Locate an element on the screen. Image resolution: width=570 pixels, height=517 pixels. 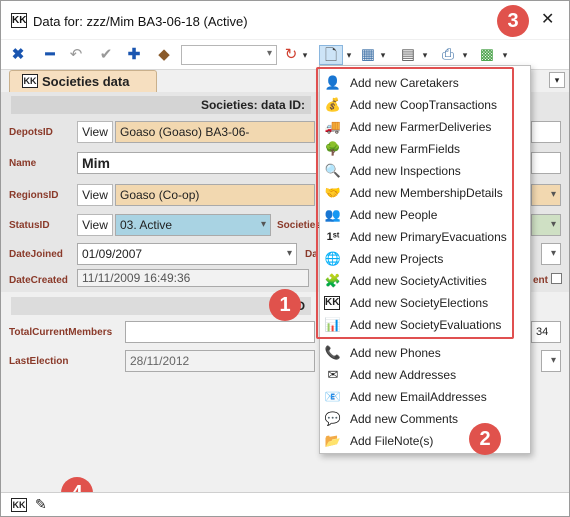
date-created-label: DateCreated is located at coordinates (38, 280).